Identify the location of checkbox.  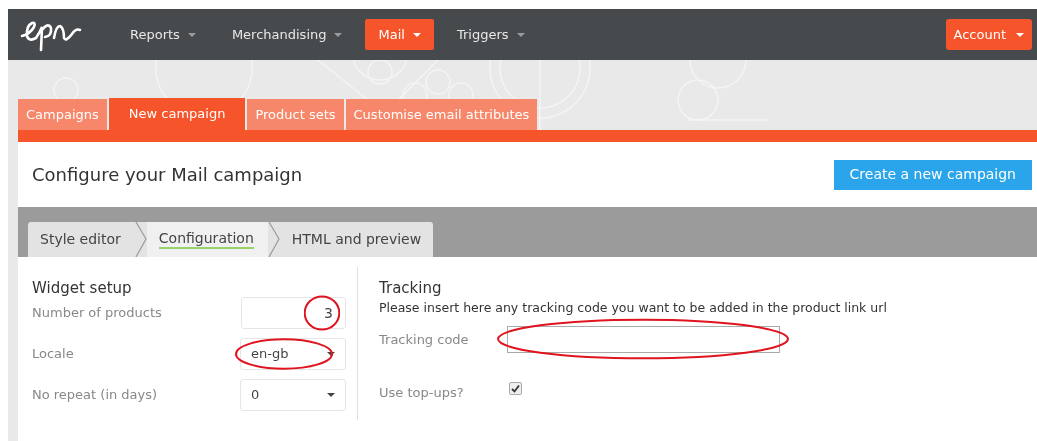
(515, 388).